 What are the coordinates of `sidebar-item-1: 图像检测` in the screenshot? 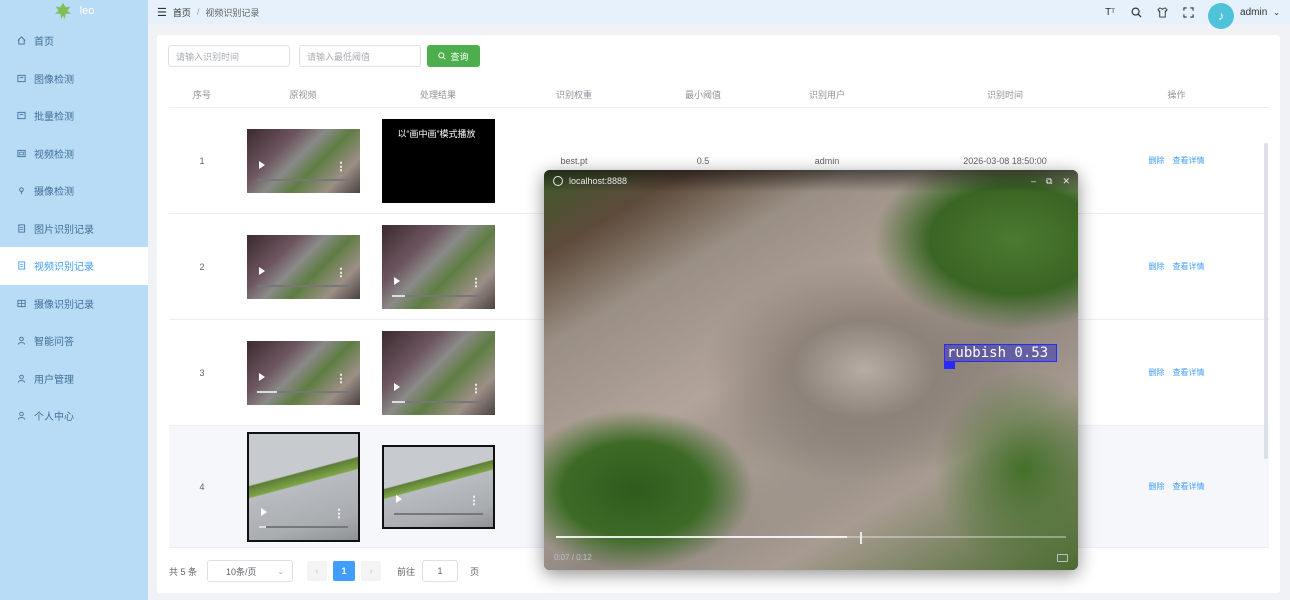 It's located at (74, 79).